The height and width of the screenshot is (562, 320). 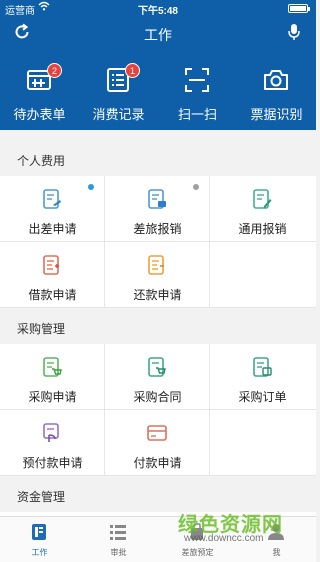 I want to click on quick-action-receipt-recognition: 票据识别, so click(x=276, y=89).